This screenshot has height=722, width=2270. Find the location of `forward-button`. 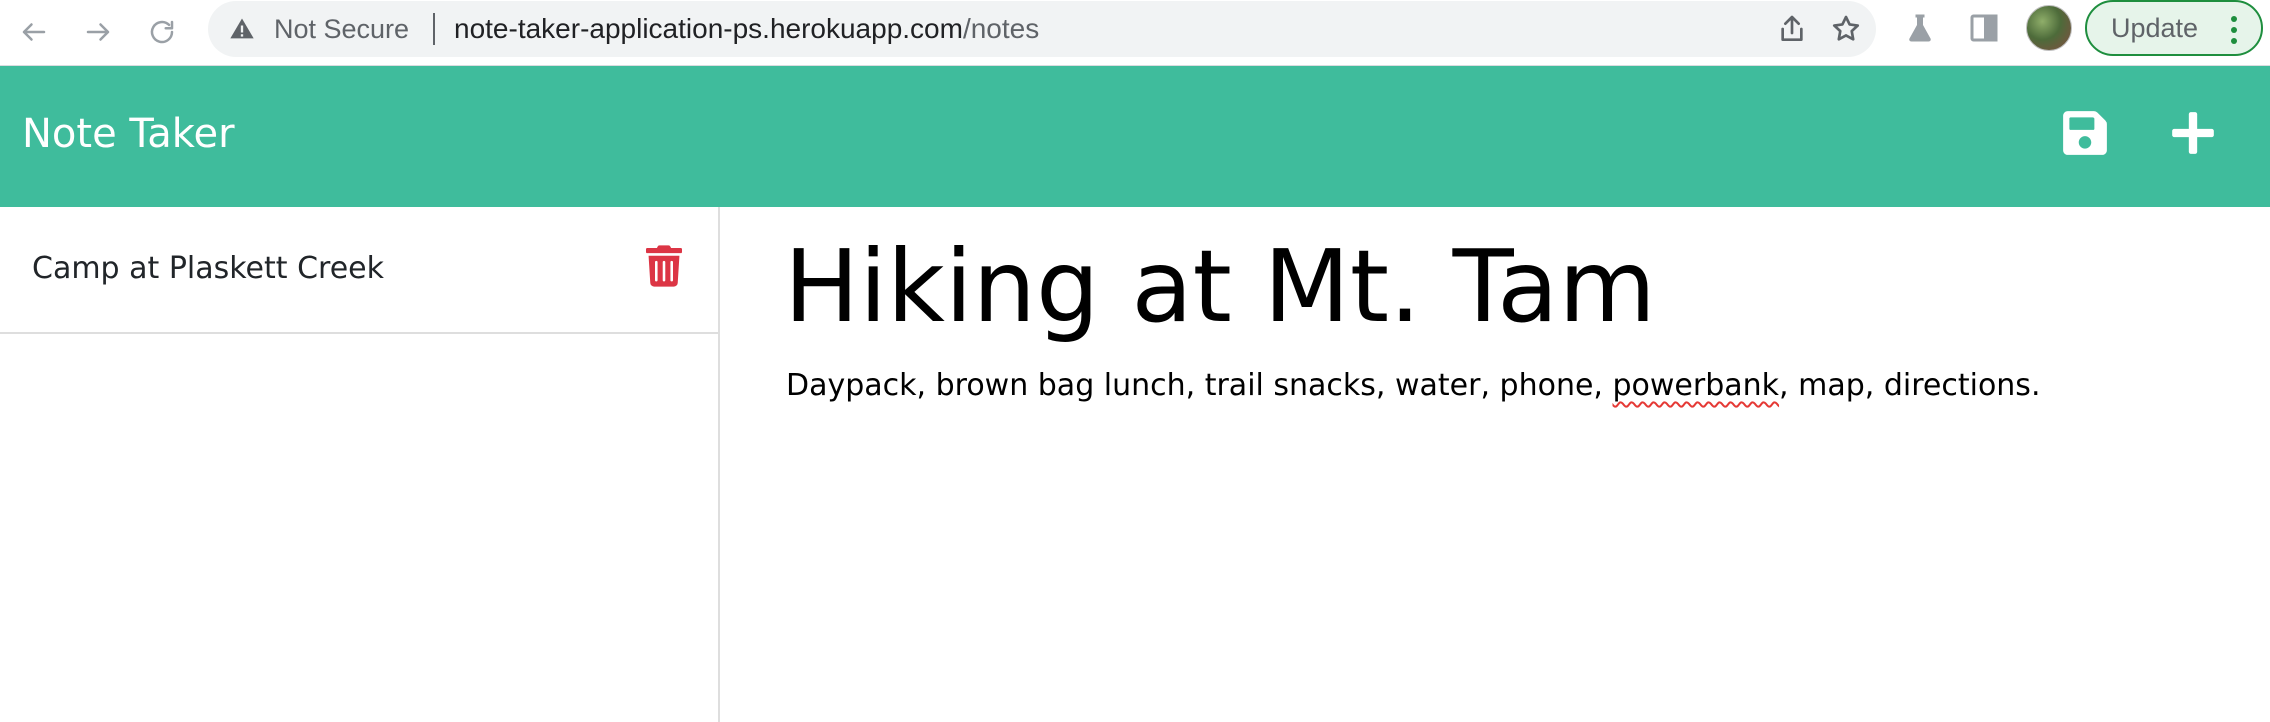

forward-button is located at coordinates (98, 32).